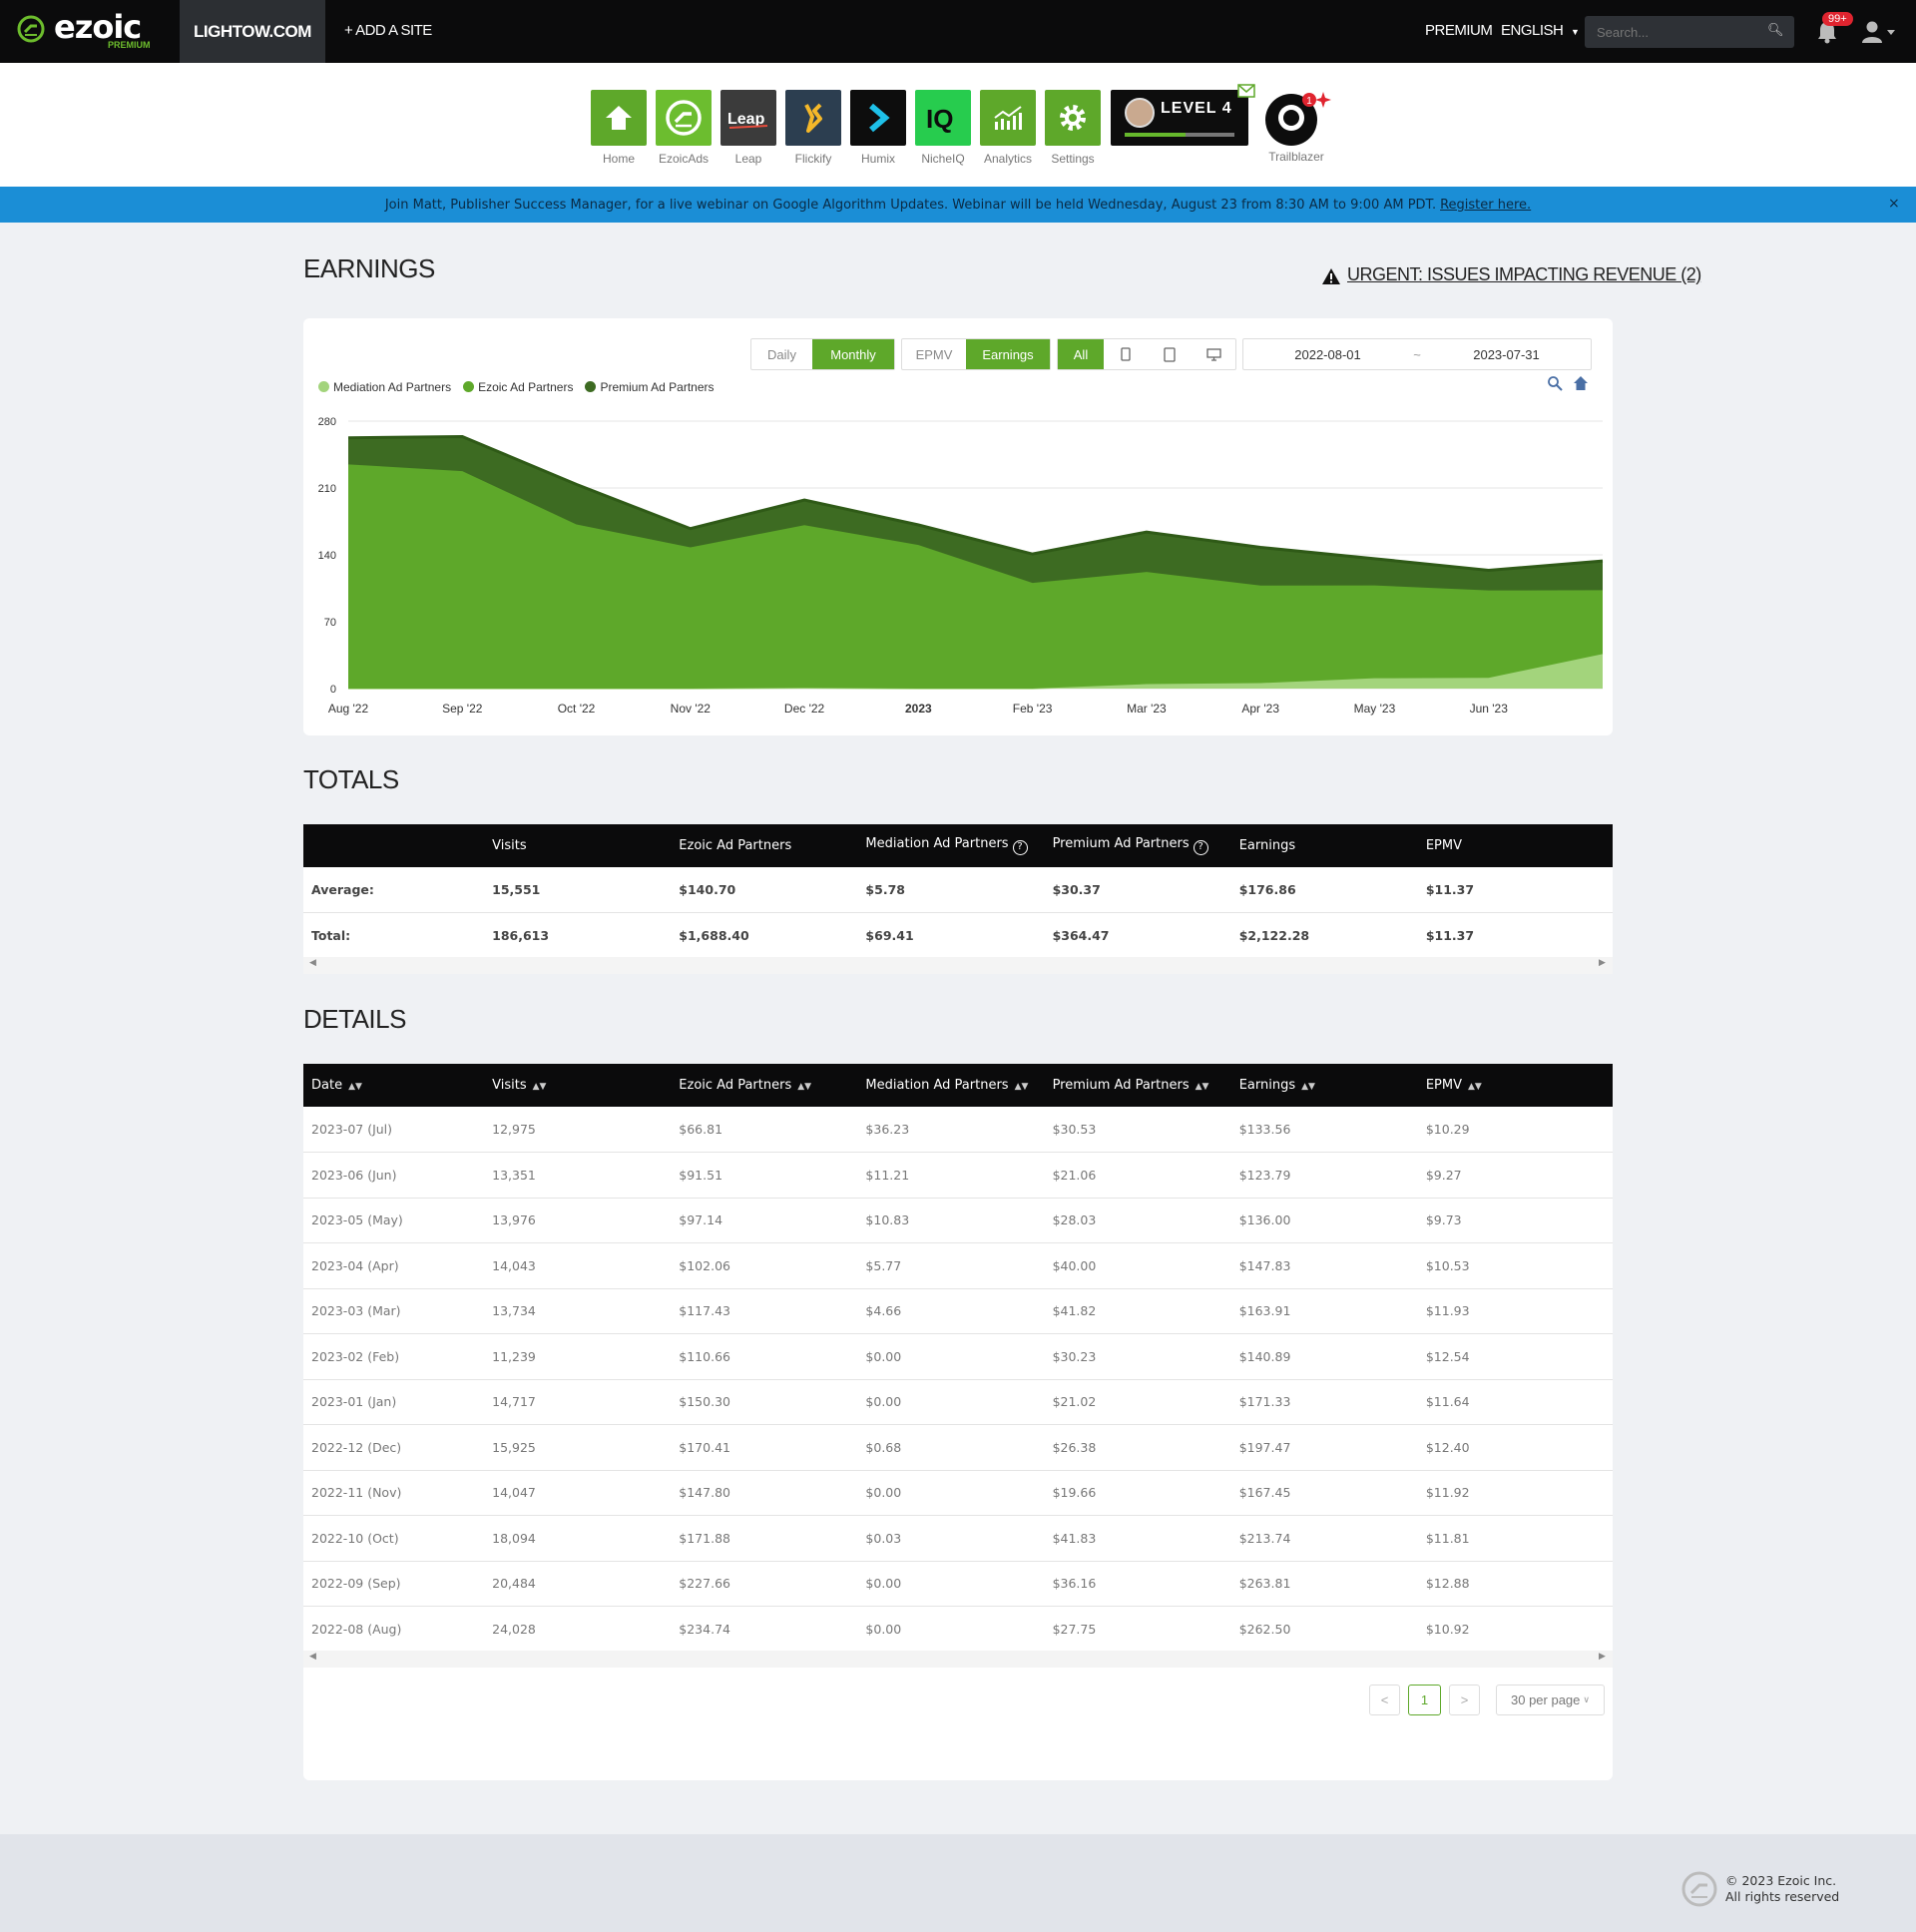 Image resolution: width=1916 pixels, height=1932 pixels. I want to click on table-cell: $150.30, so click(772, 1402).